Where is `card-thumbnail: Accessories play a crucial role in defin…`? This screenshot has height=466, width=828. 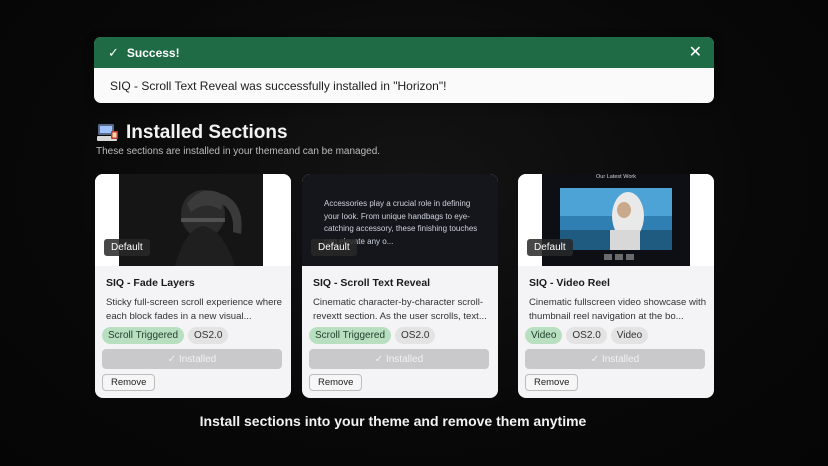
card-thumbnail: Accessories play a crucial role in defin… is located at coordinates (400, 220).